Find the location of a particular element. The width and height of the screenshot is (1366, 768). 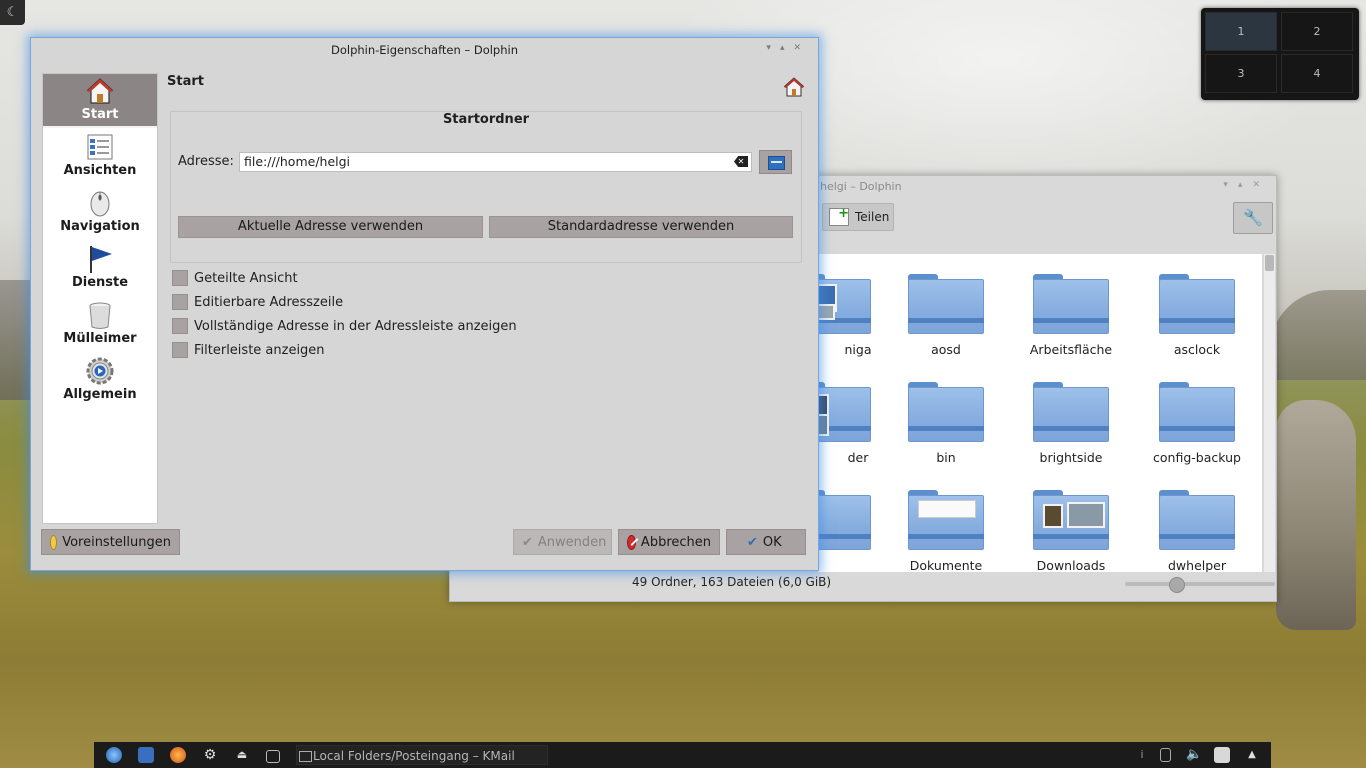

browse-folder-button is located at coordinates (775, 162).